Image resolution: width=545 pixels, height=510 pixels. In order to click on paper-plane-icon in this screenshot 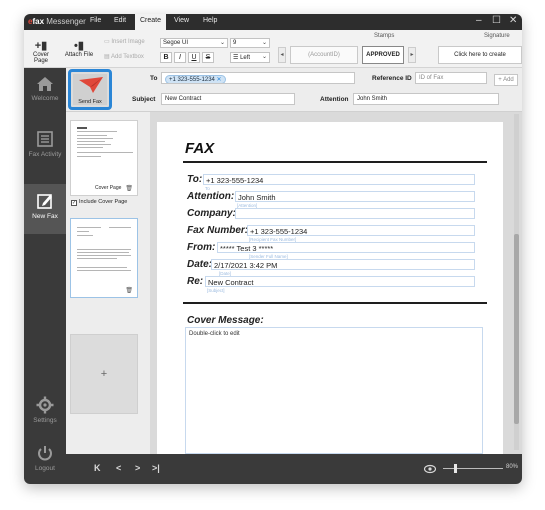, I will do `click(91, 85)`.